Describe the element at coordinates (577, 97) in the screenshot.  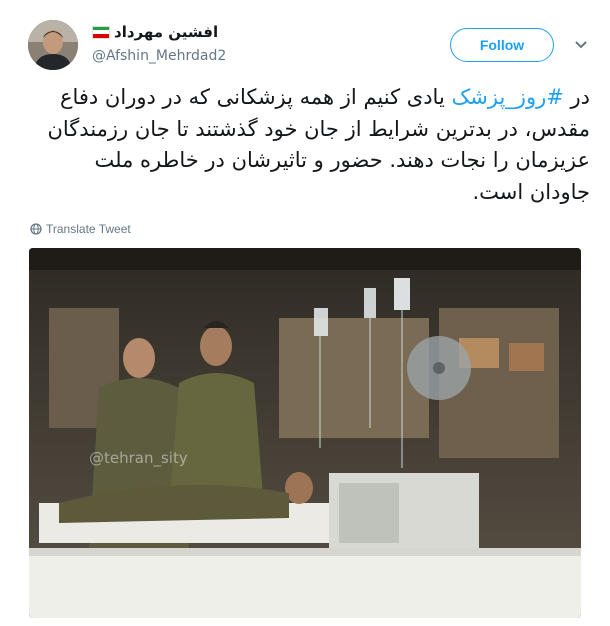
I see `tweet-text-prefix: در` at that location.